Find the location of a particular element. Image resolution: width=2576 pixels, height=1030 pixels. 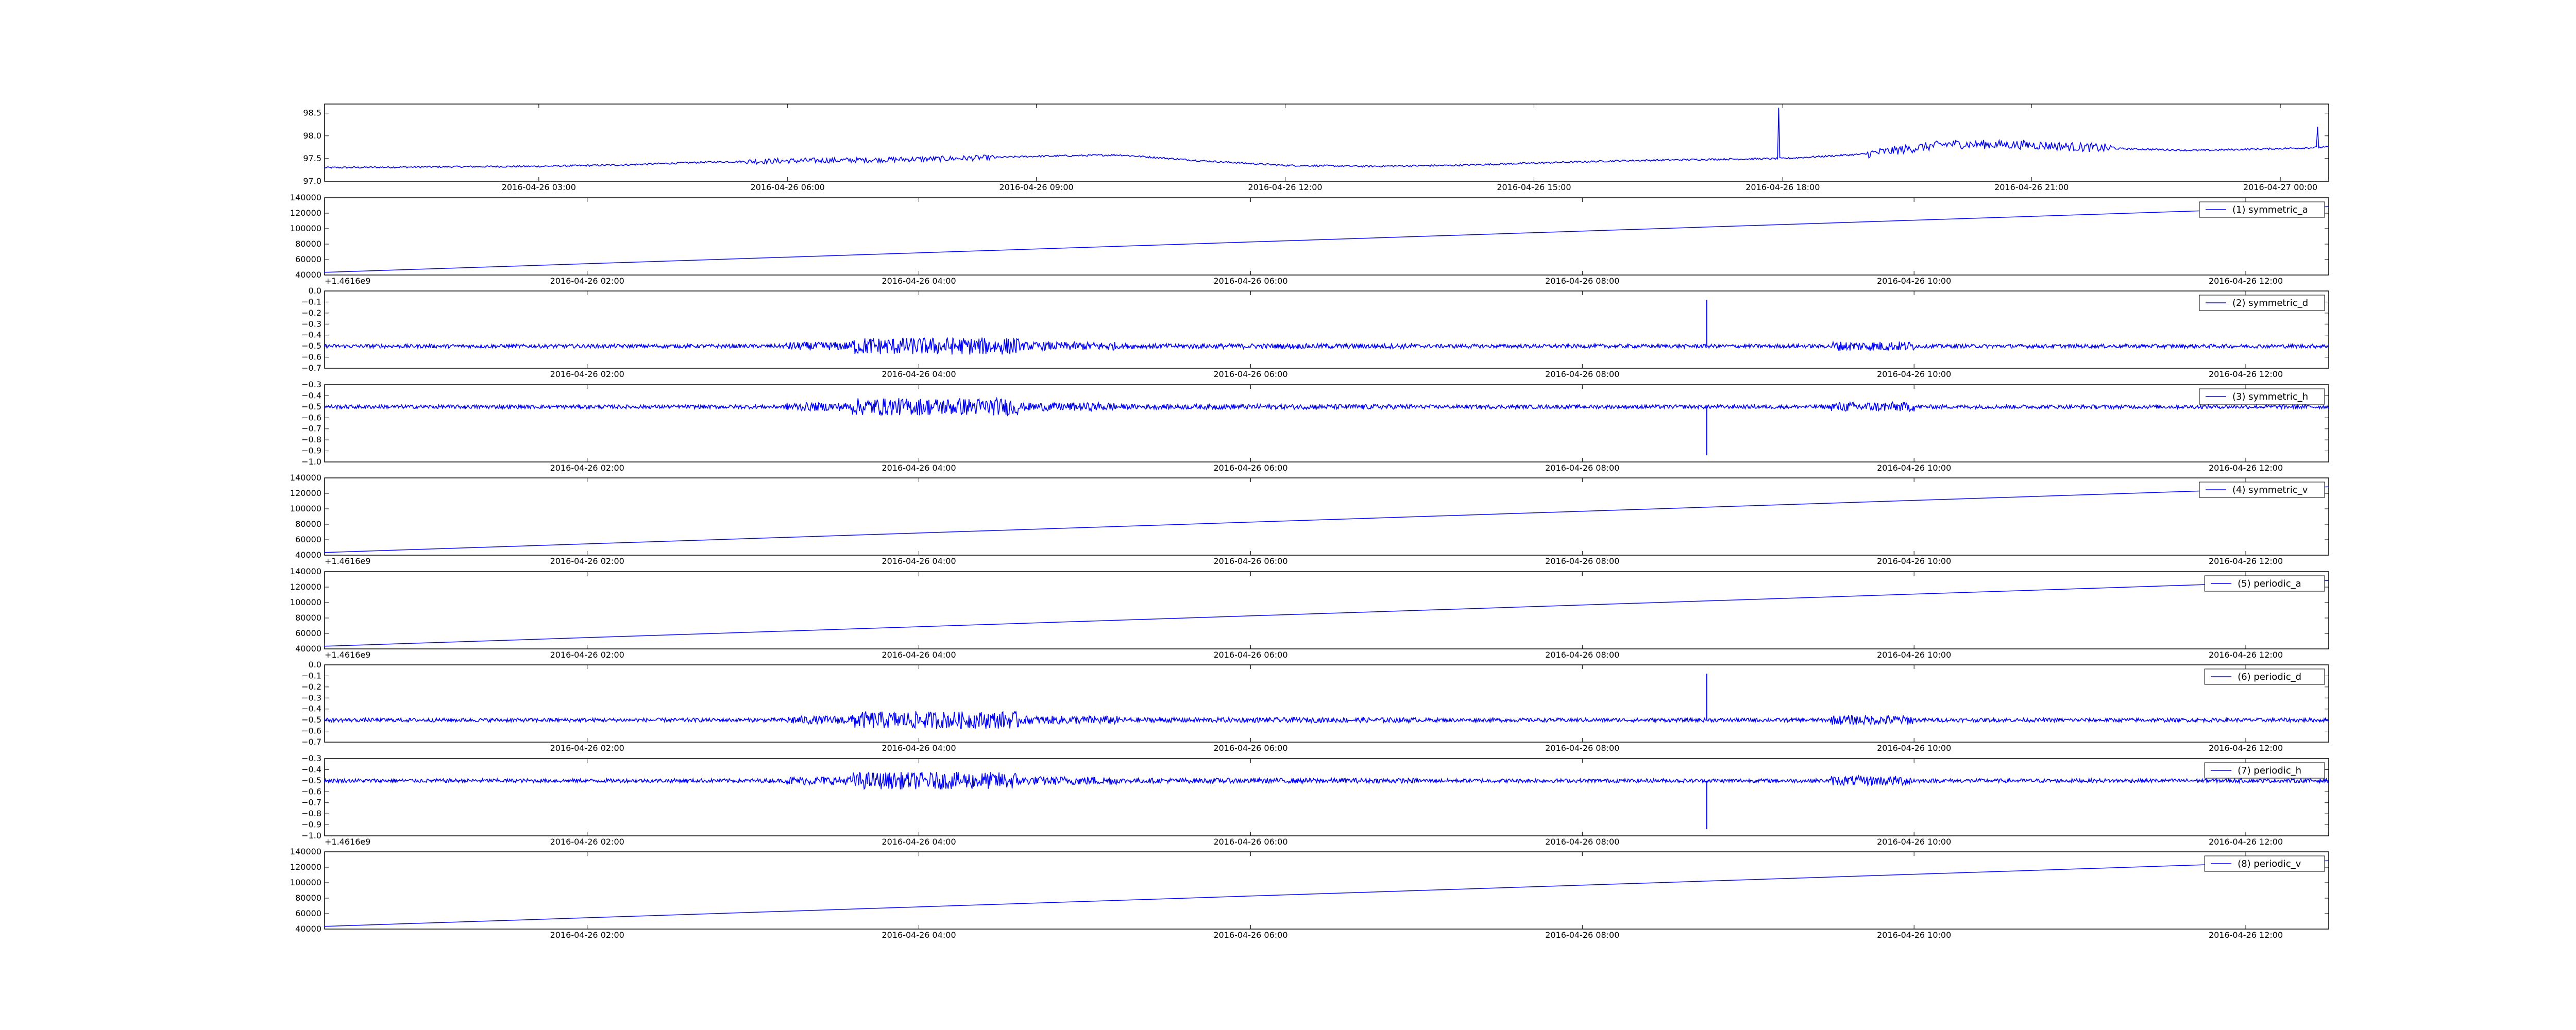

y-tick-label: 0.0 is located at coordinates (315, 665).